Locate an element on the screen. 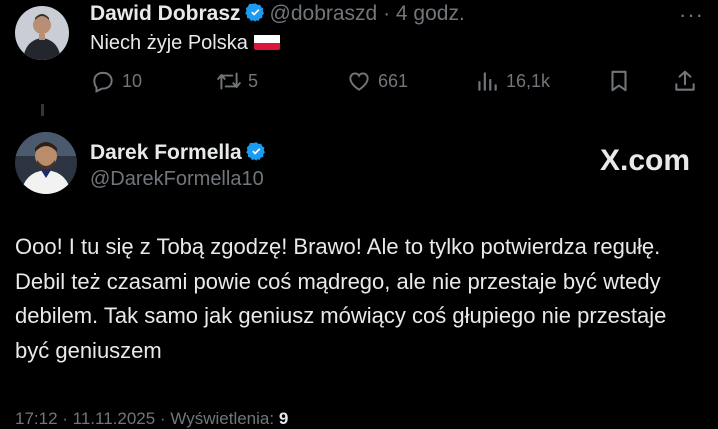 The height and width of the screenshot is (429, 718). tweet1-text: Niech żyje Polska is located at coordinates (185, 43).